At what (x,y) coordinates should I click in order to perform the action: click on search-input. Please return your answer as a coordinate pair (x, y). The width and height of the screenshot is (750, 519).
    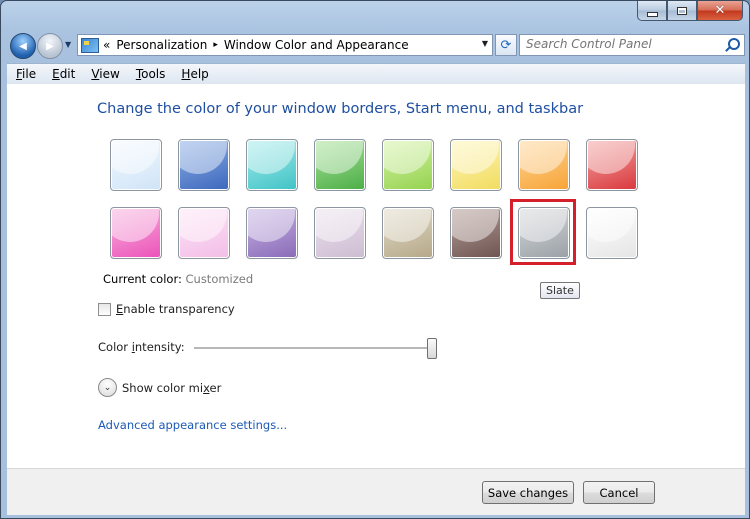
    Looking at the image, I should click on (621, 44).